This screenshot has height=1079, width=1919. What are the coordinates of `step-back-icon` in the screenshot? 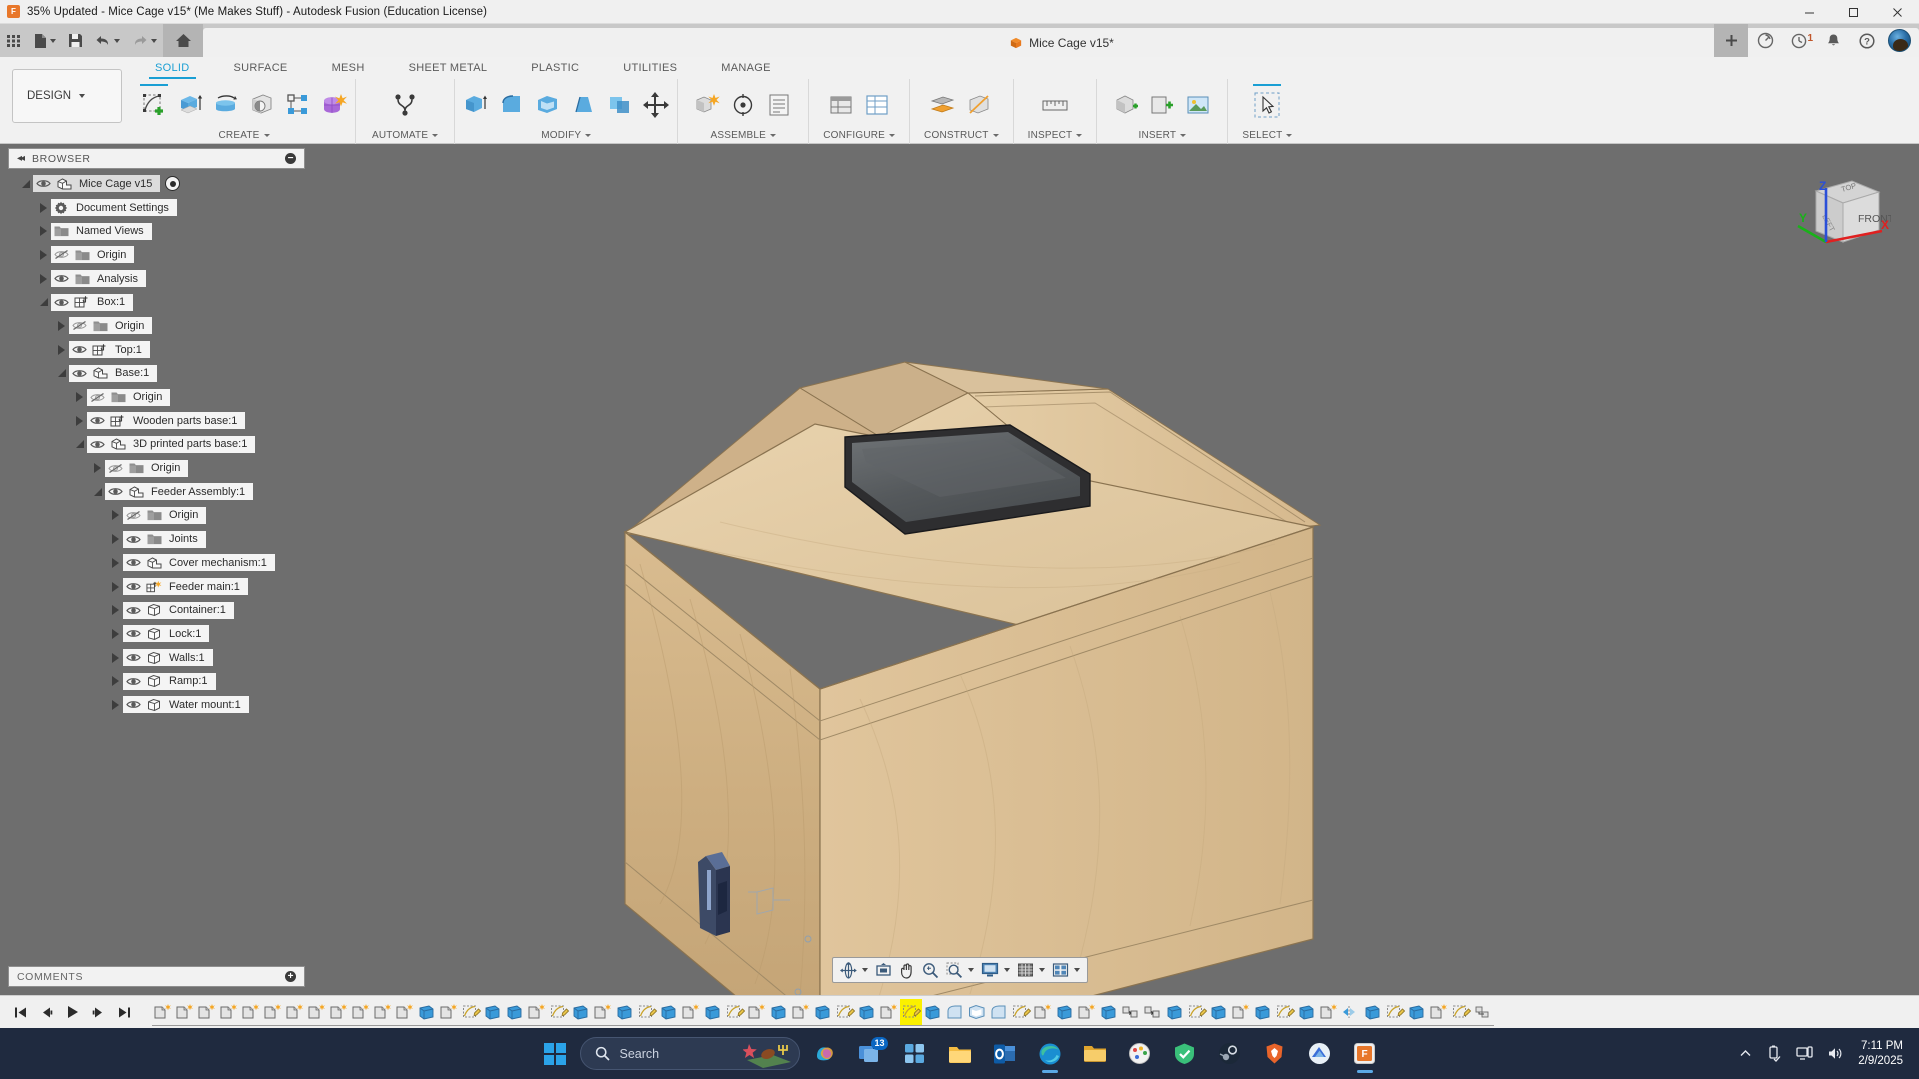 It's located at (46, 1012).